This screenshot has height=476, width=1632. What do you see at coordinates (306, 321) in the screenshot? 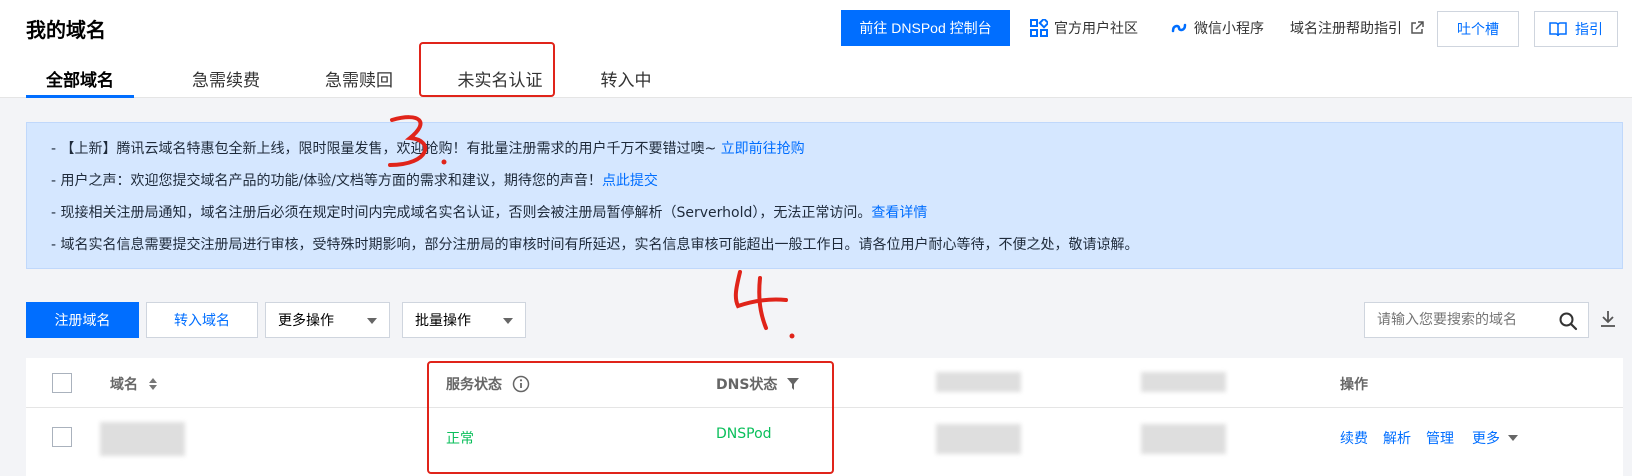
I see `more-actions-label: 更多操作` at bounding box center [306, 321].